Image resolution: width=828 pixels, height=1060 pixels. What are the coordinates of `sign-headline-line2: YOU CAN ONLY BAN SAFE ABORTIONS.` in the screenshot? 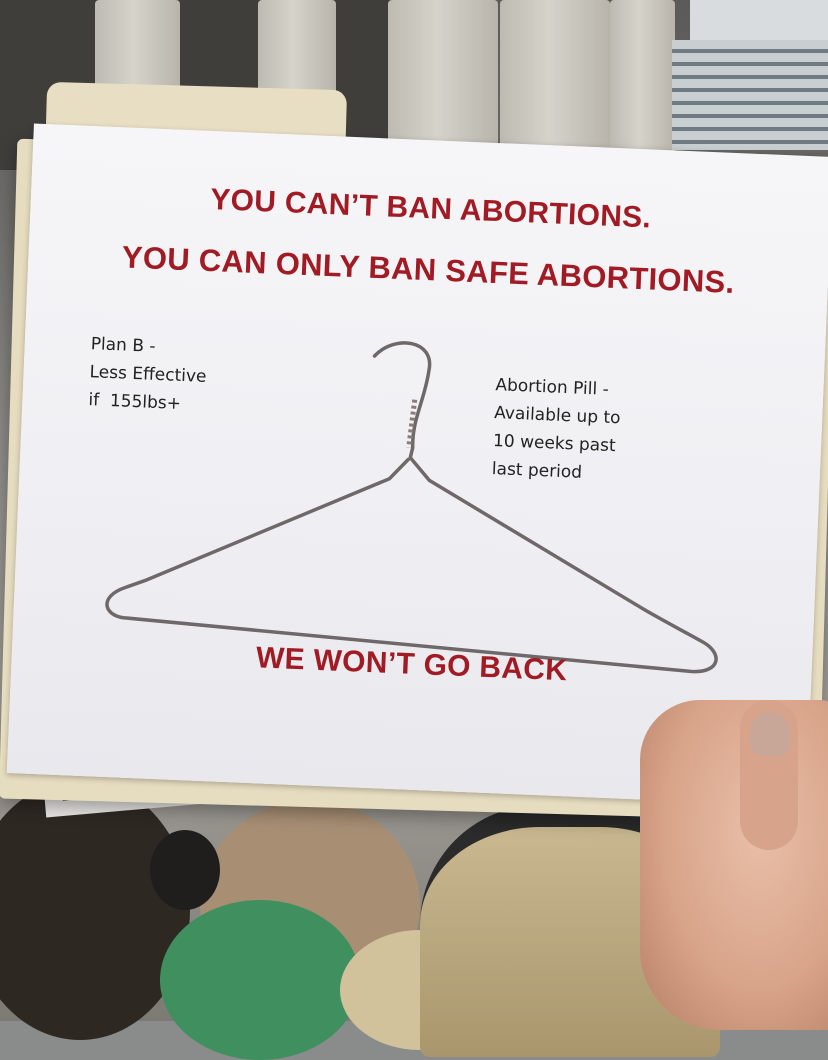 It's located at (428, 269).